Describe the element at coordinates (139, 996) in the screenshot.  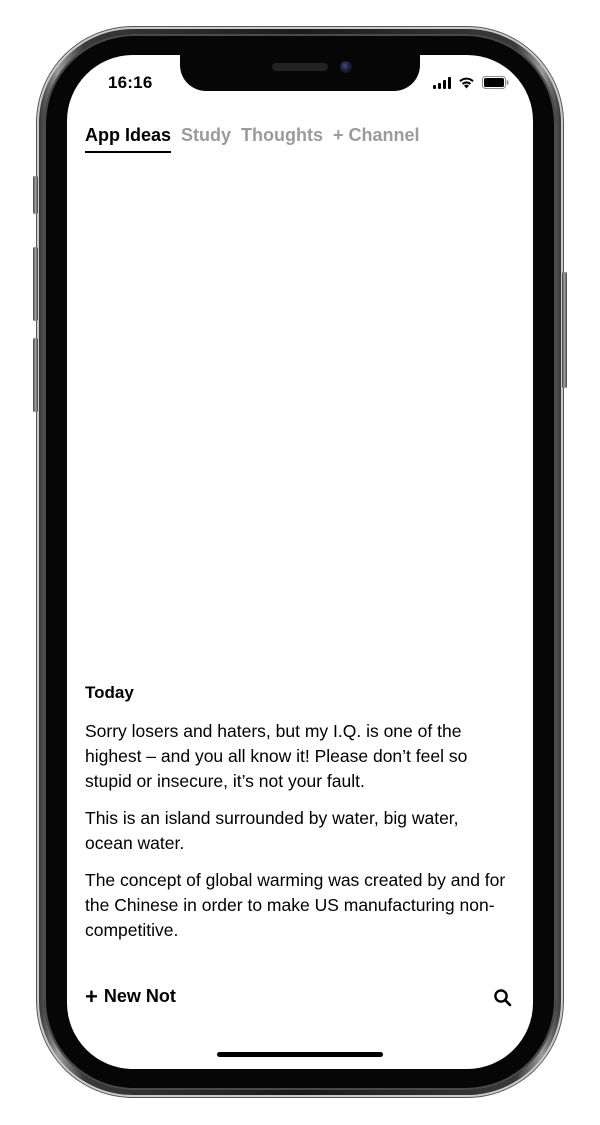
I see `new-note-label: New Not` at that location.